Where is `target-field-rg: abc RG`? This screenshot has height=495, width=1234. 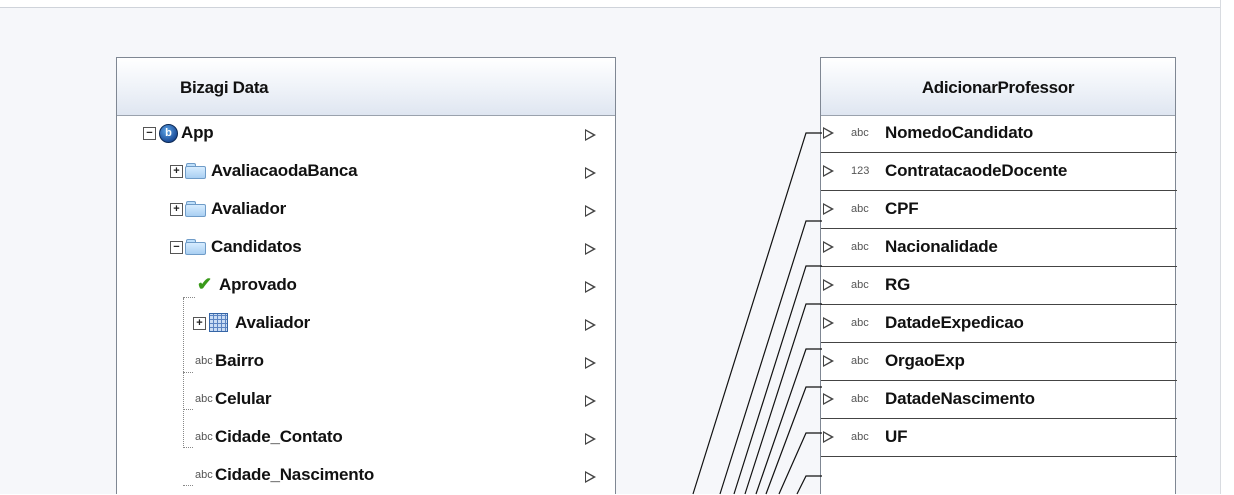 target-field-rg: abc RG is located at coordinates (999, 286).